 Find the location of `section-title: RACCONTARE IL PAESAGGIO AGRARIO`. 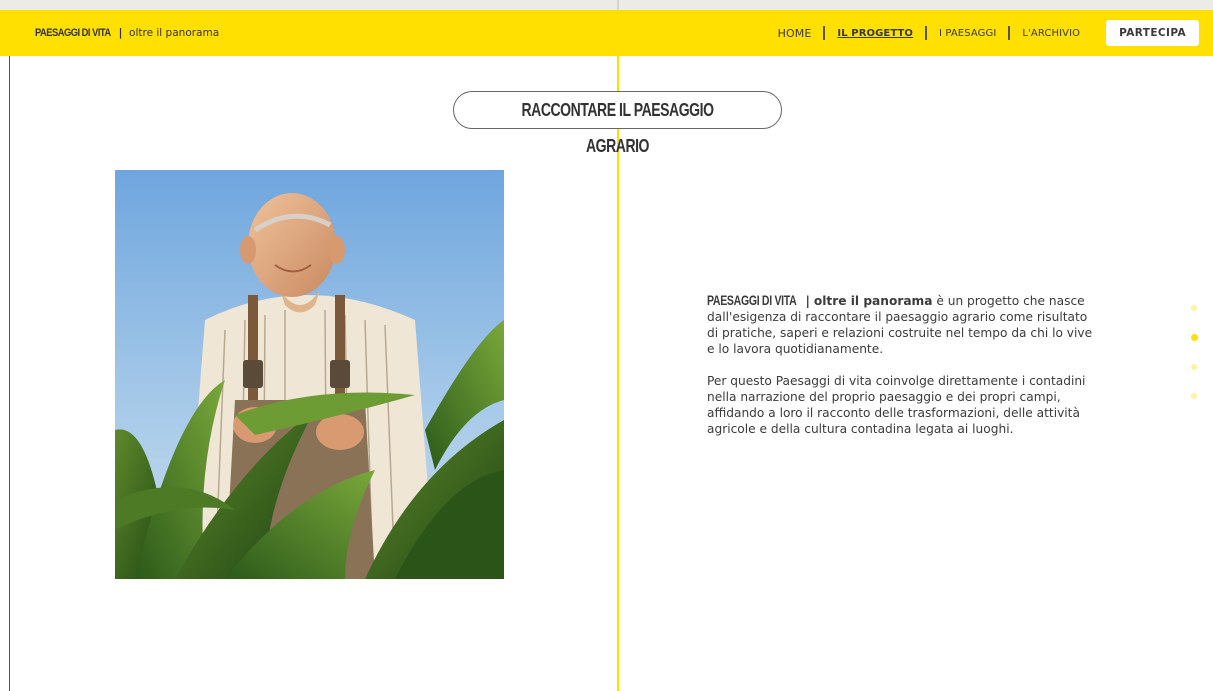

section-title: RACCONTARE IL PAESAGGIO AGRARIO is located at coordinates (617, 123).